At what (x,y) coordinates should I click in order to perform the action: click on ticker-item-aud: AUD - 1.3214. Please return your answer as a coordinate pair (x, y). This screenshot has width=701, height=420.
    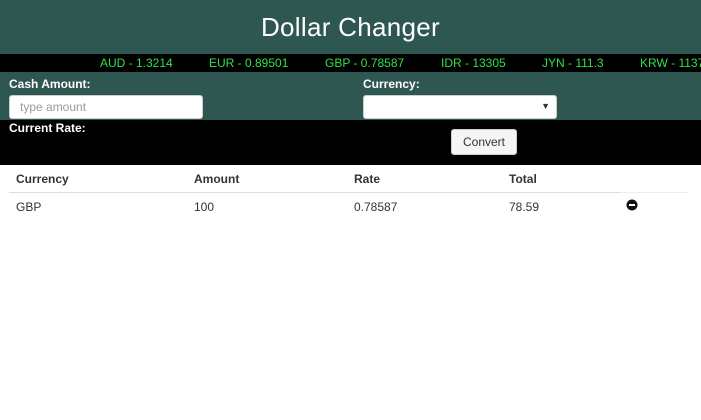
    Looking at the image, I should click on (136, 63).